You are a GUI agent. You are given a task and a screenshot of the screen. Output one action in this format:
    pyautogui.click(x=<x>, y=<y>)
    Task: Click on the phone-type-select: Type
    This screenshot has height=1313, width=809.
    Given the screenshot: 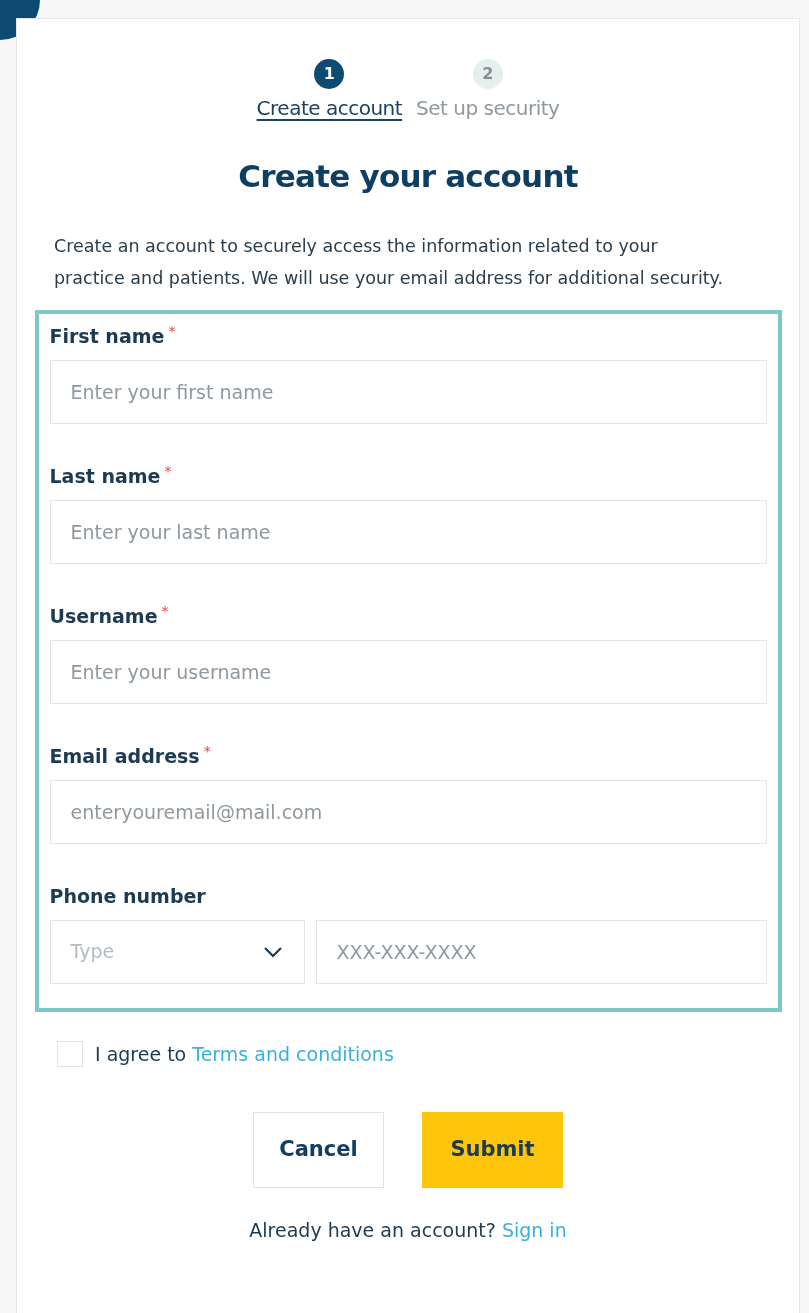 What is the action you would take?
    pyautogui.click(x=177, y=951)
    